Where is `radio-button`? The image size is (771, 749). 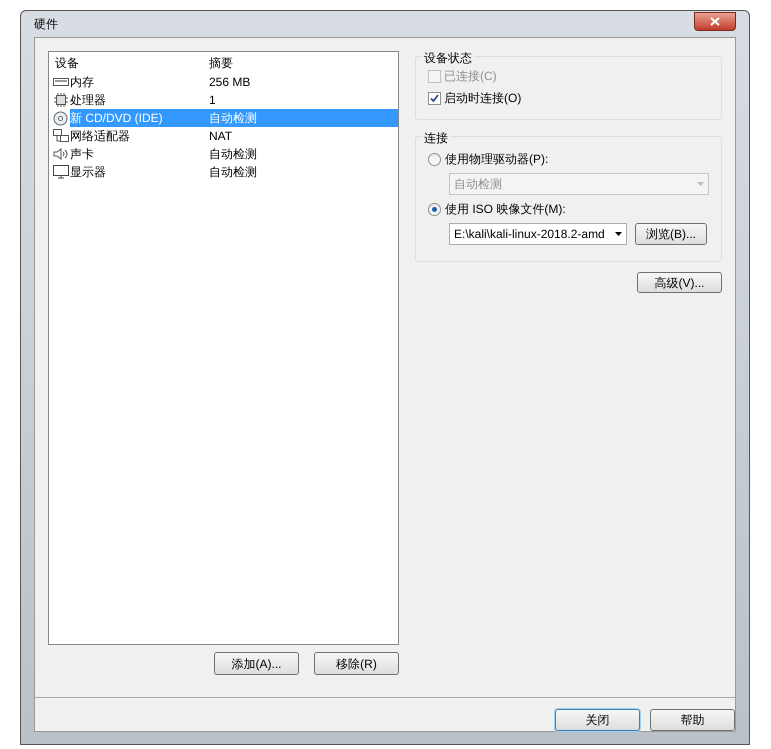
radio-button is located at coordinates (434, 209).